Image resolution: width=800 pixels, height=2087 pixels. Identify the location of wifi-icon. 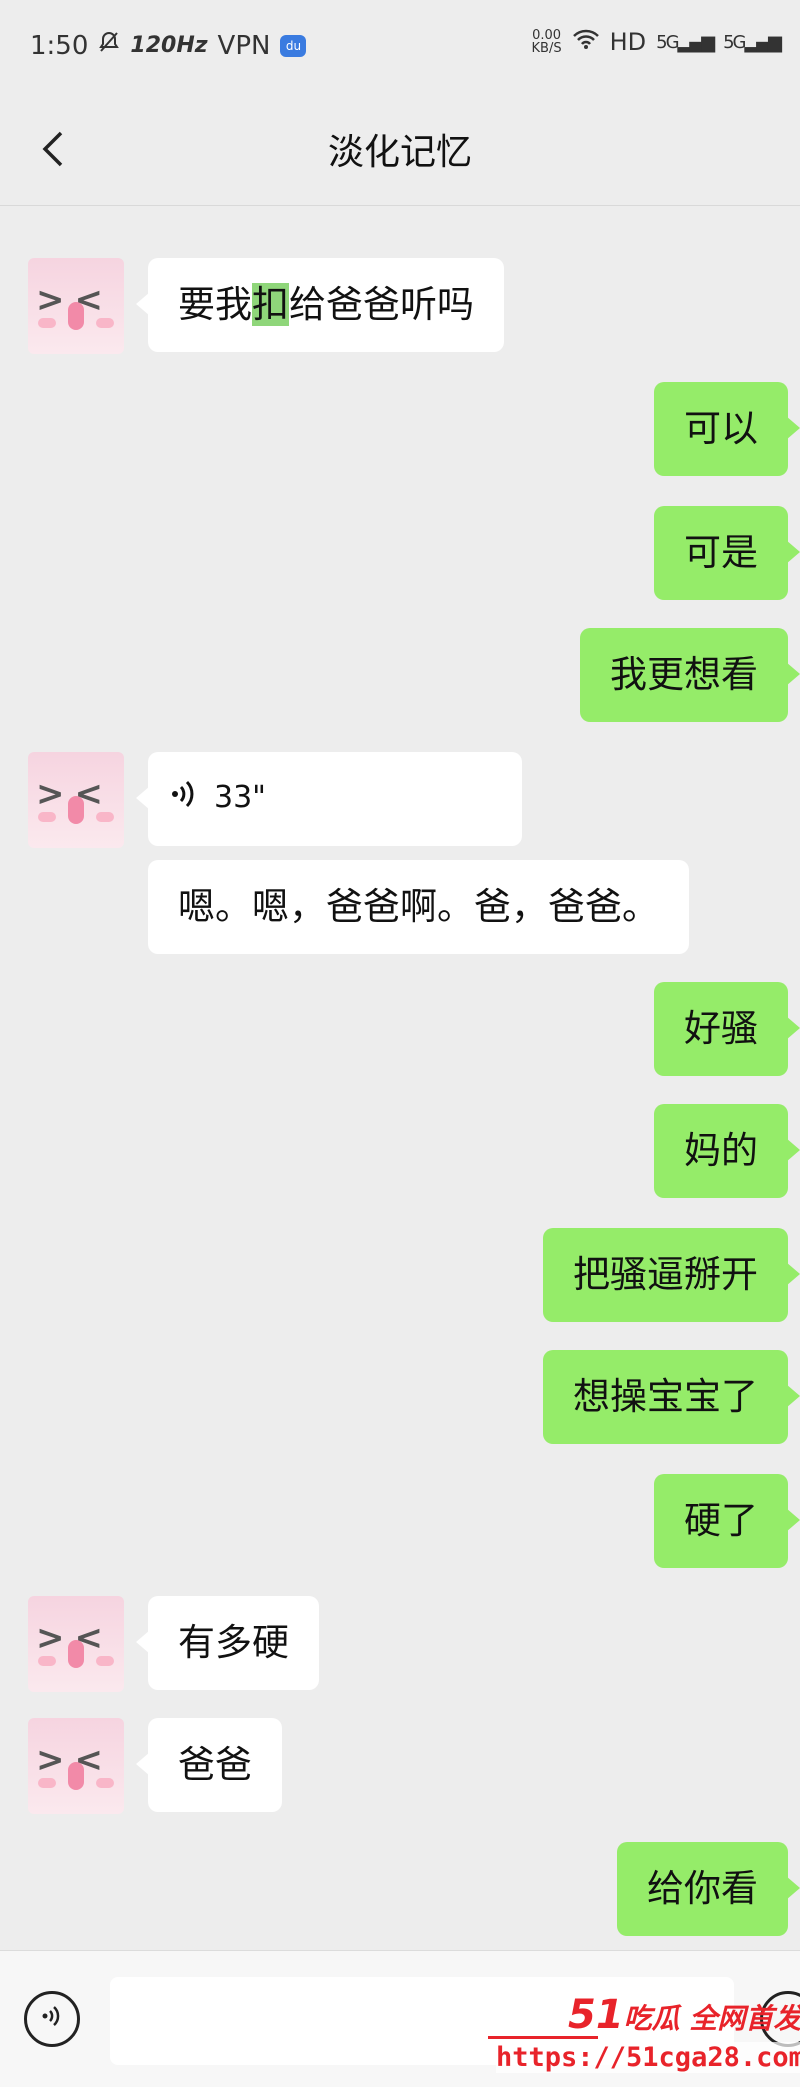
(586, 42).